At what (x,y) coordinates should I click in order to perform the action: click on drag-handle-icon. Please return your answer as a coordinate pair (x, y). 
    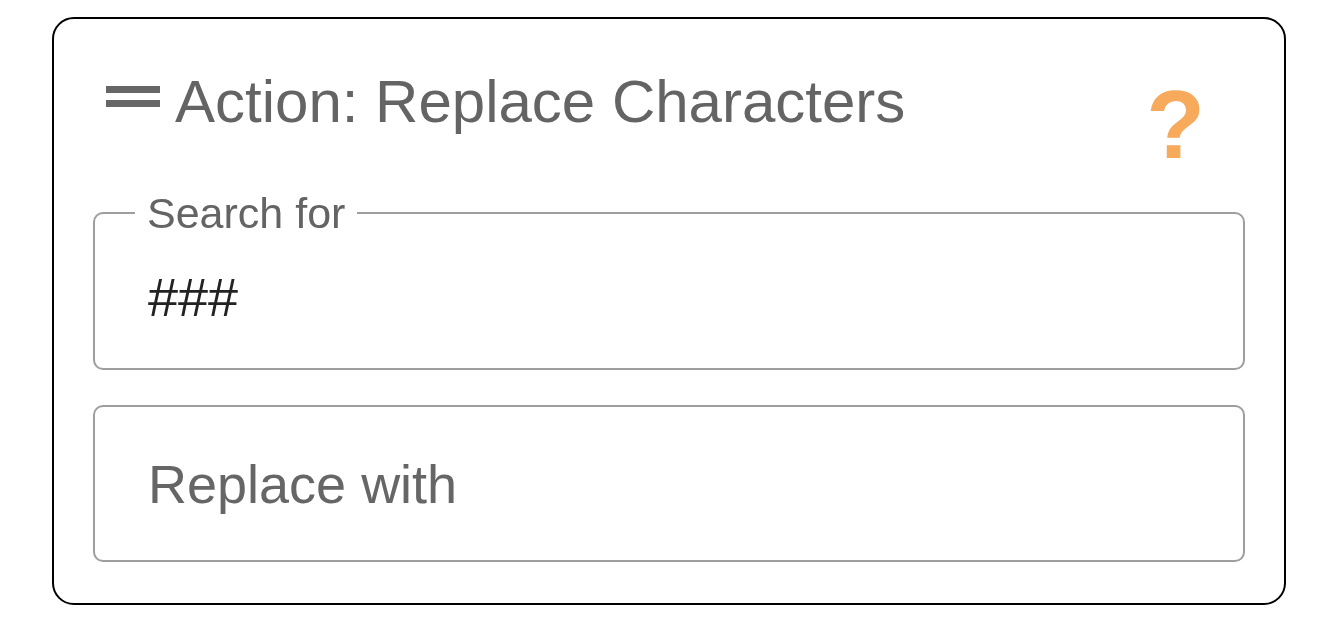
    Looking at the image, I should click on (133, 97).